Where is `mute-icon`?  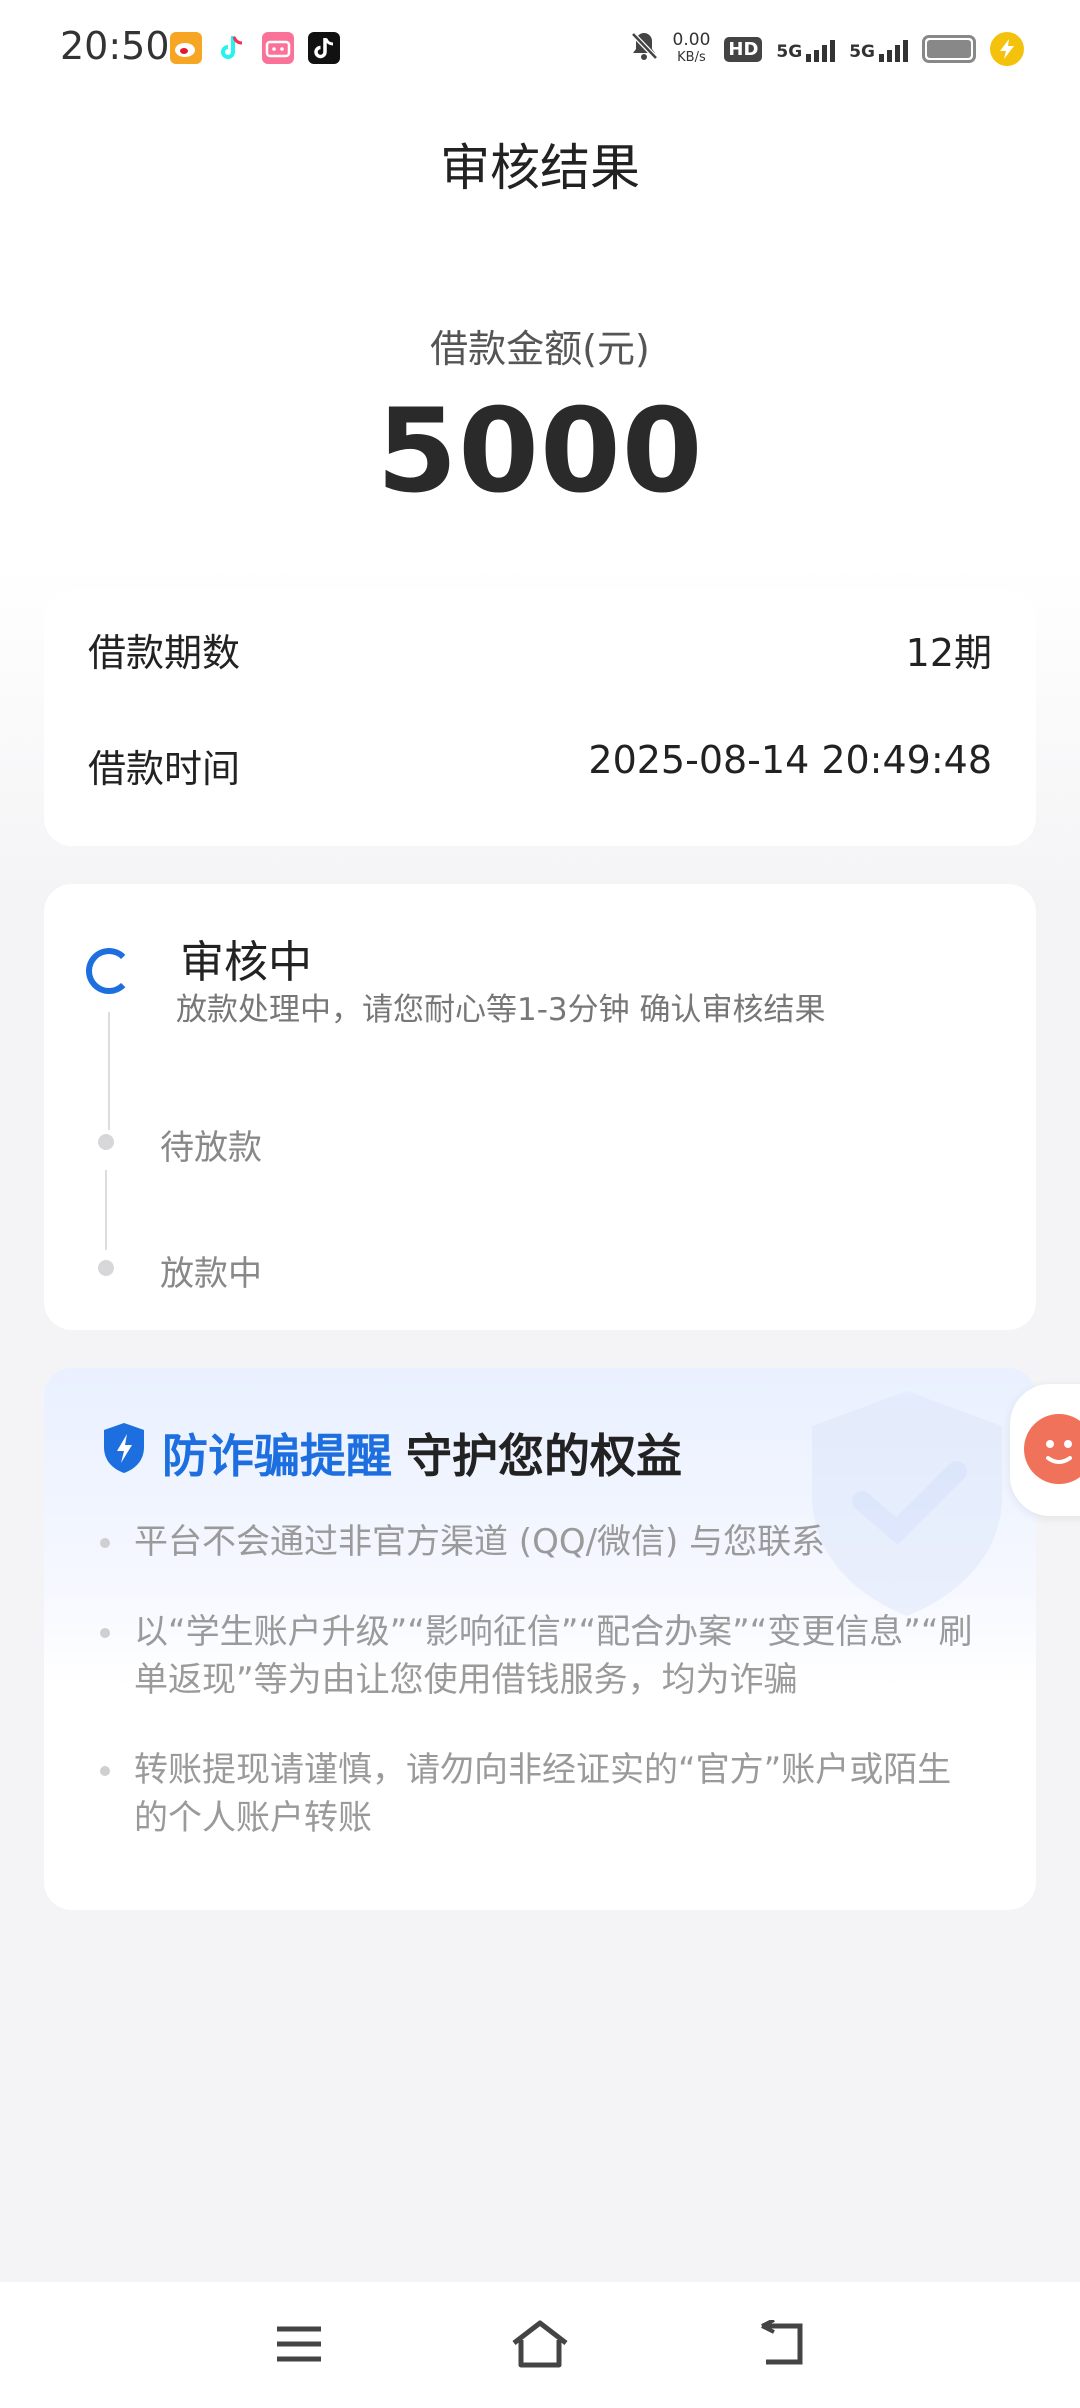 mute-icon is located at coordinates (644, 49).